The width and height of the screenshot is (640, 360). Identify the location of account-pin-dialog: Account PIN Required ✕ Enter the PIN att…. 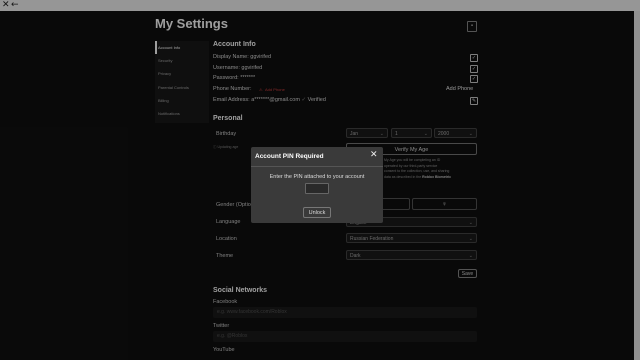
(317, 185).